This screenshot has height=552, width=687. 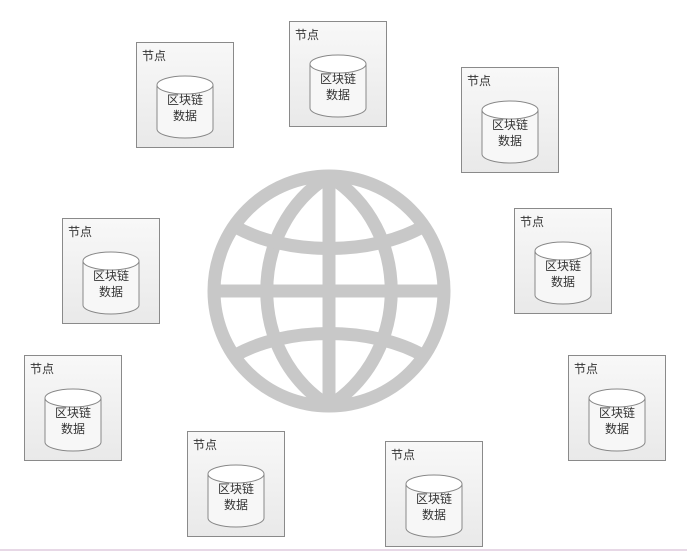 What do you see at coordinates (343, 550) in the screenshot?
I see `bottom-edge-divider` at bounding box center [343, 550].